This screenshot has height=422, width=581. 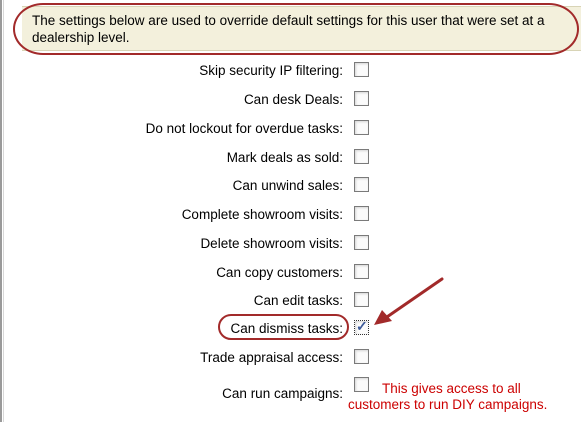 I want to click on dismiss-tasks-highlight-ellipse, so click(x=283, y=327).